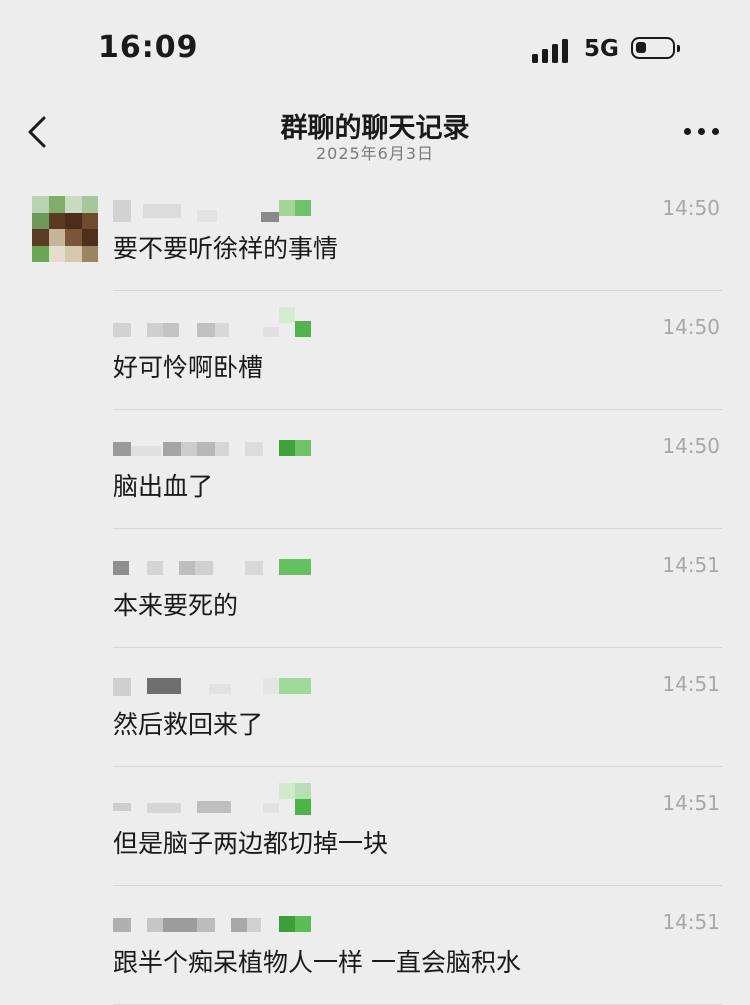  Describe the element at coordinates (375, 50) in the screenshot. I see `status-bar: 16:09 5G` at that location.